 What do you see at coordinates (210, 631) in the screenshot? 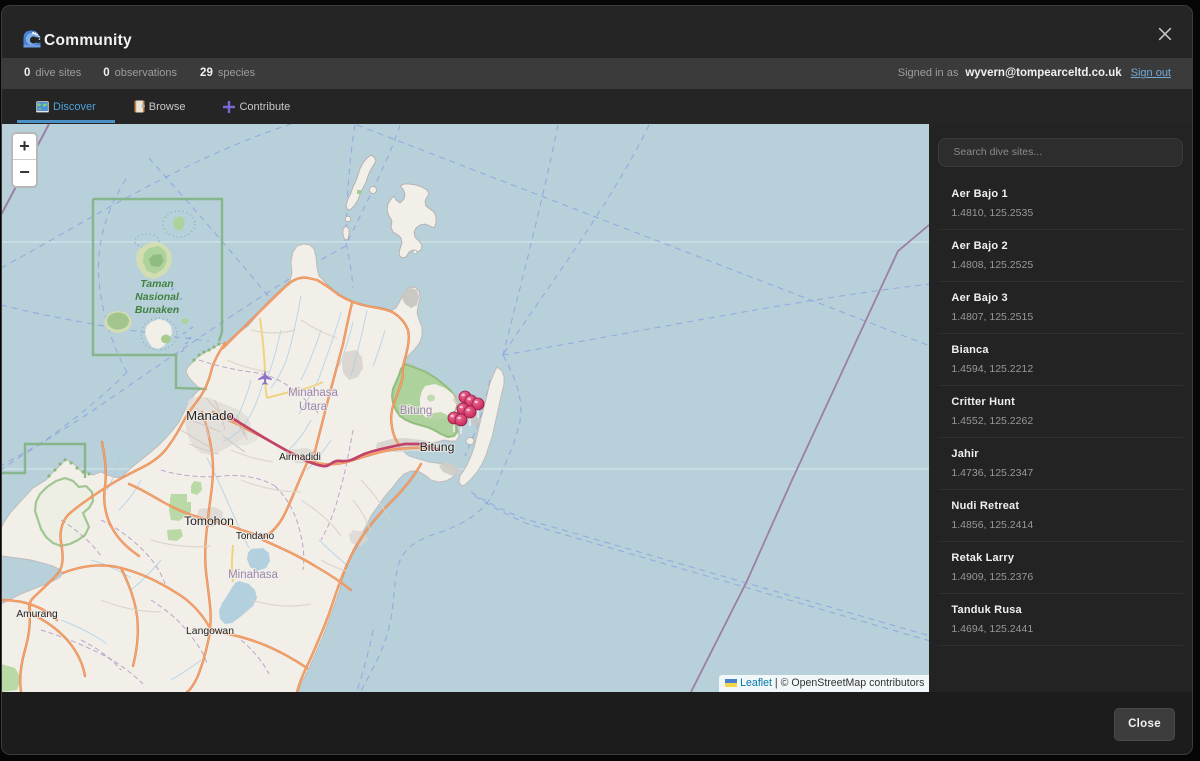
I see `svg-text: Langowan` at bounding box center [210, 631].